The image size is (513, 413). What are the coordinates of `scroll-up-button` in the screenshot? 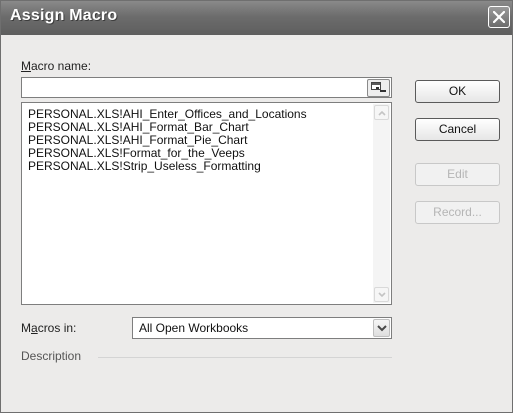 It's located at (381, 112).